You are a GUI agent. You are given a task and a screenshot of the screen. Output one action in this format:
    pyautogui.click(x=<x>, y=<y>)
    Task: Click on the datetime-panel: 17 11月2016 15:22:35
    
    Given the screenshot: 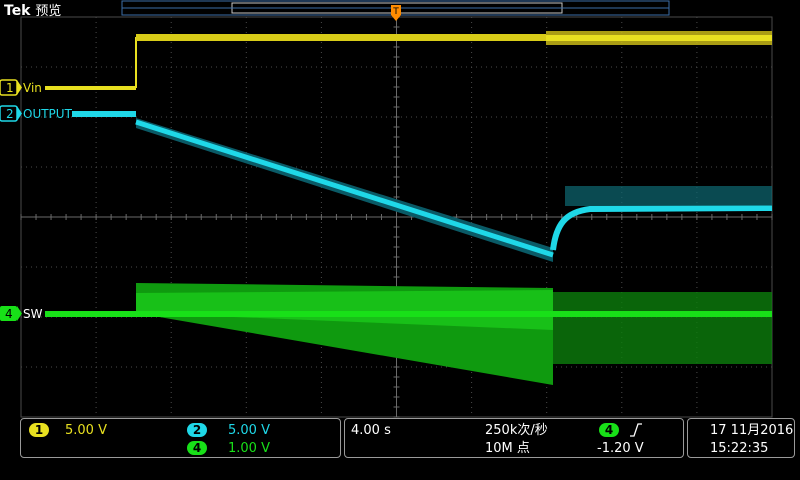 What is the action you would take?
    pyautogui.click(x=741, y=438)
    